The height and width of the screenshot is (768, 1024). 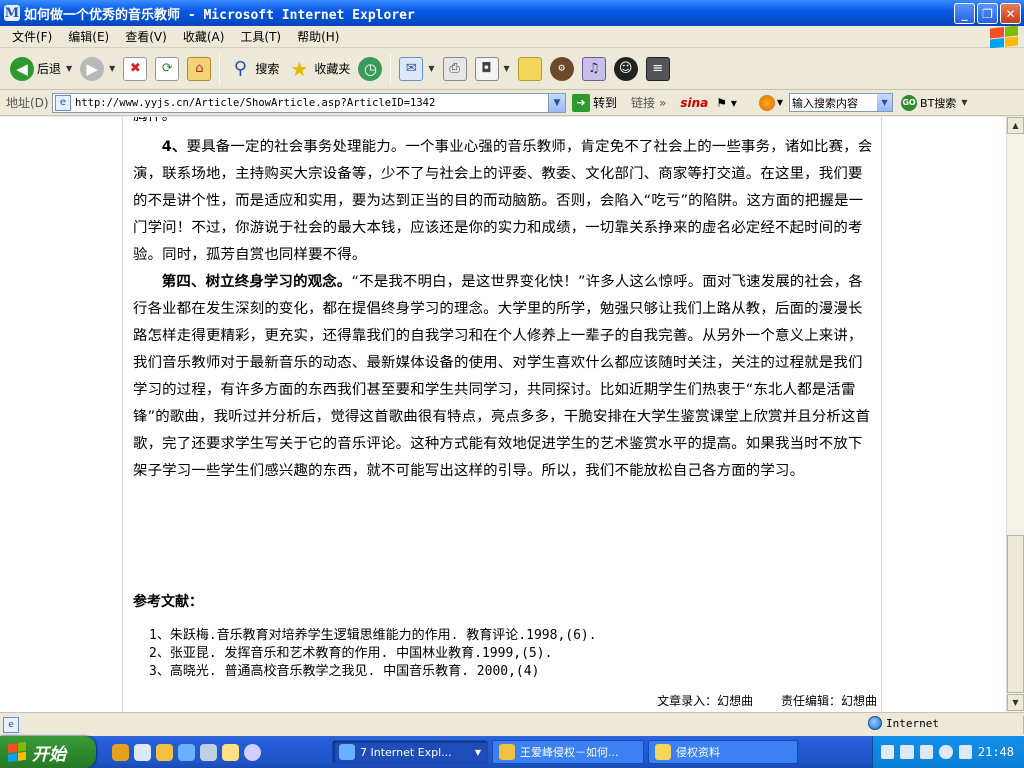 What do you see at coordinates (112, 68) in the screenshot?
I see `forward-dropdown-icon: ▼` at bounding box center [112, 68].